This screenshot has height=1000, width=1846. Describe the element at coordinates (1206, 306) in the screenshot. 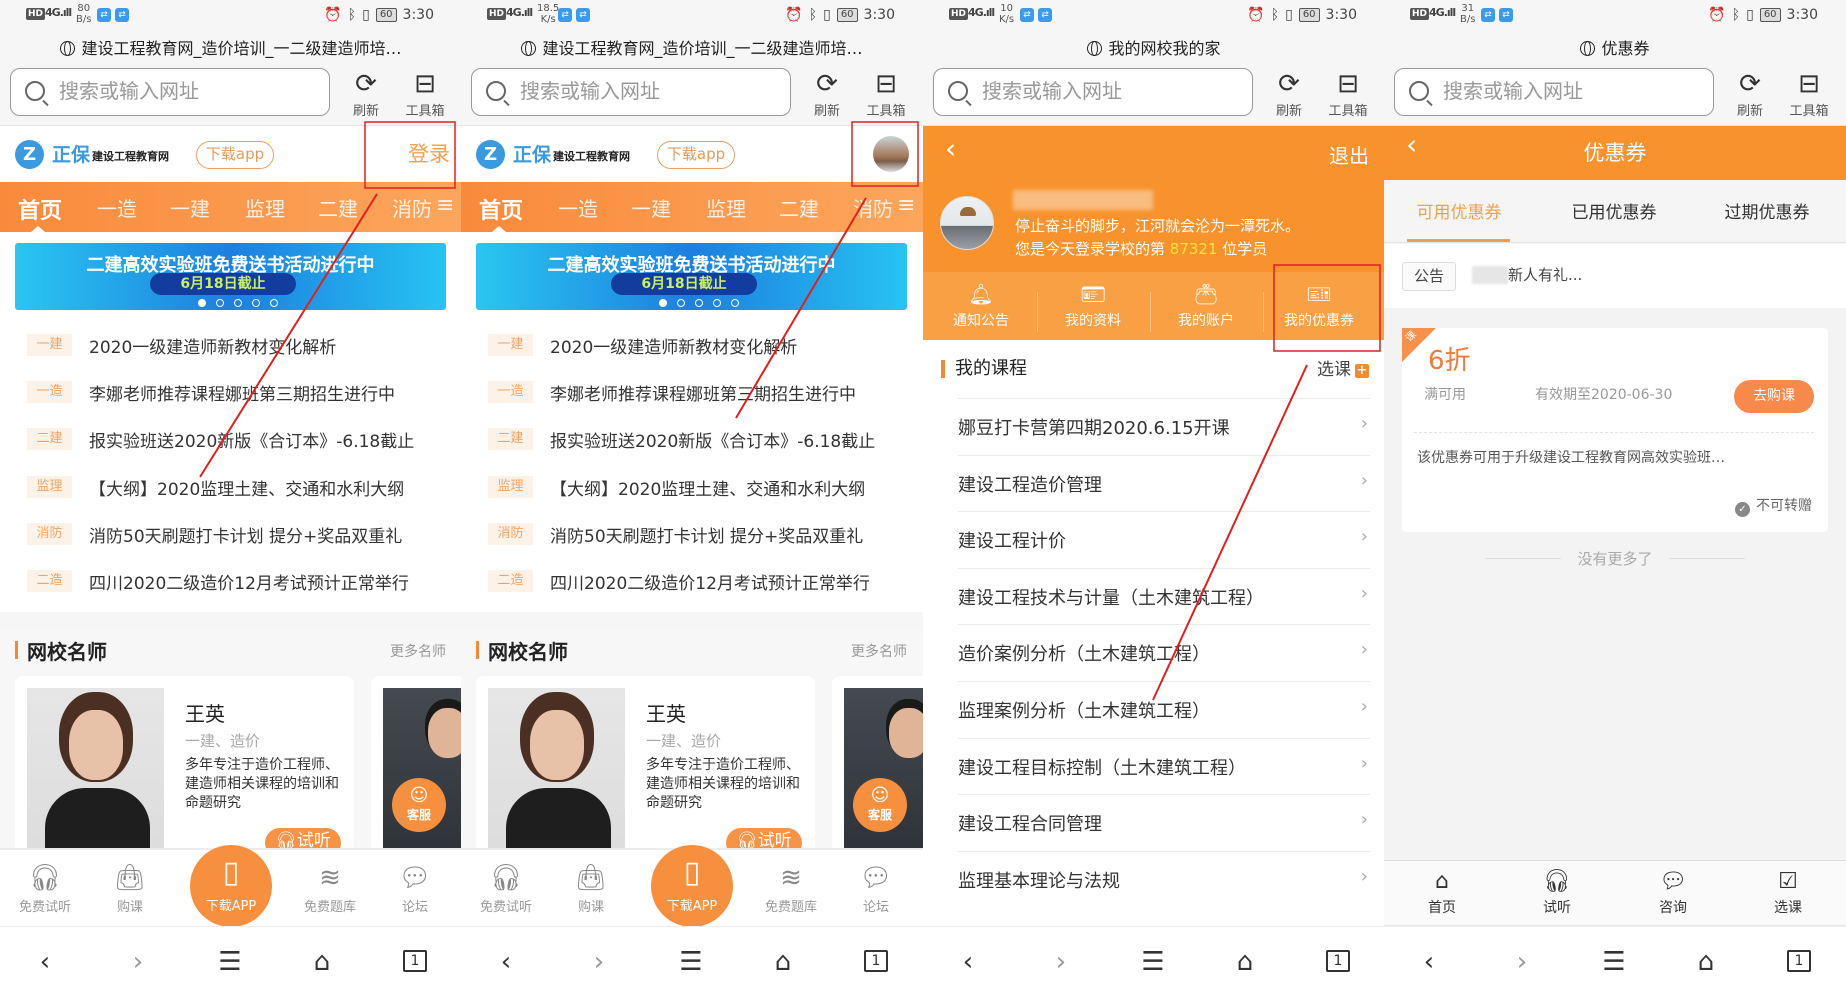

I see `menu-item: 👛︎ 我的账户` at that location.